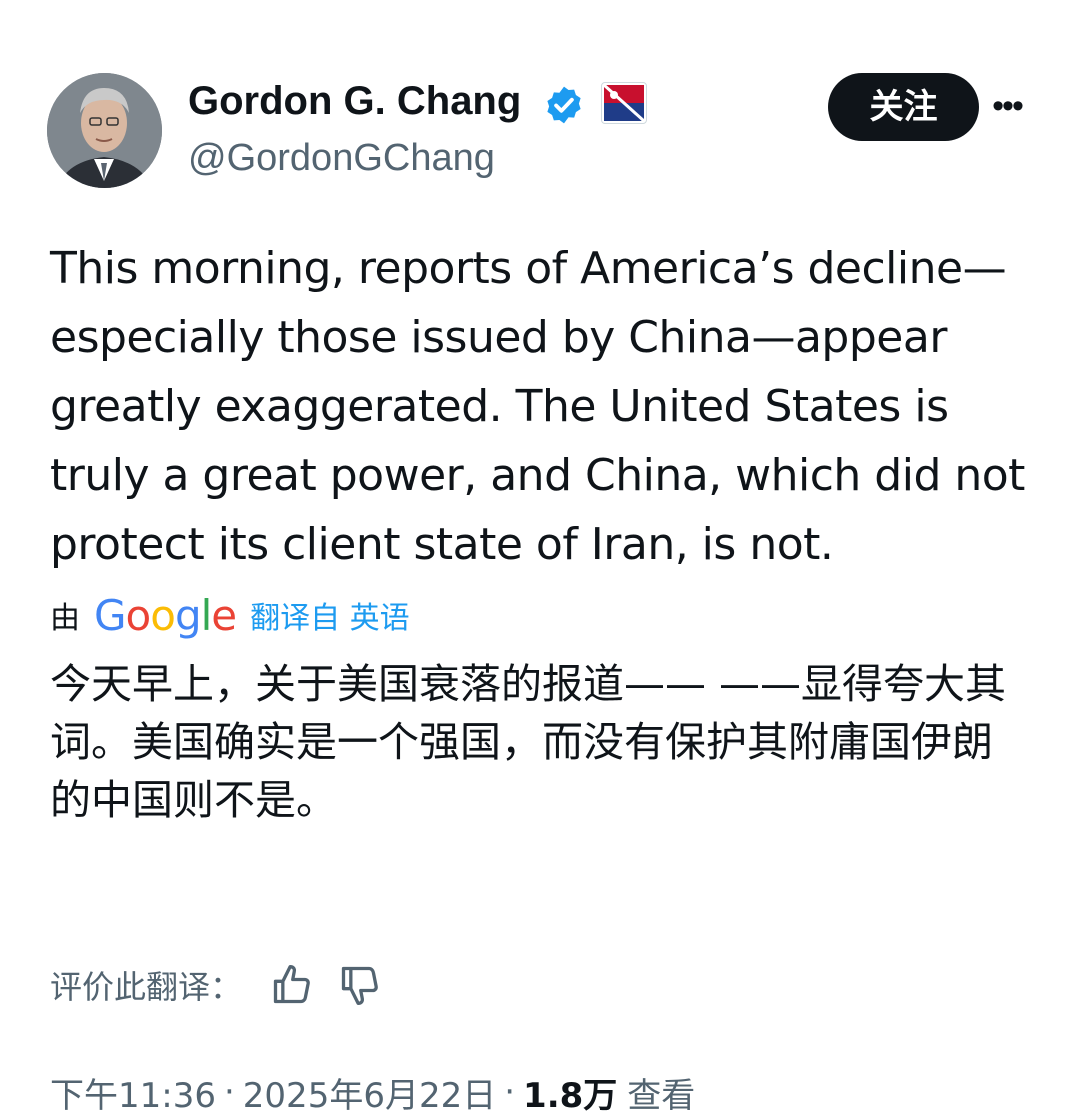 The image size is (1080, 1119). I want to click on avatar, so click(104, 130).